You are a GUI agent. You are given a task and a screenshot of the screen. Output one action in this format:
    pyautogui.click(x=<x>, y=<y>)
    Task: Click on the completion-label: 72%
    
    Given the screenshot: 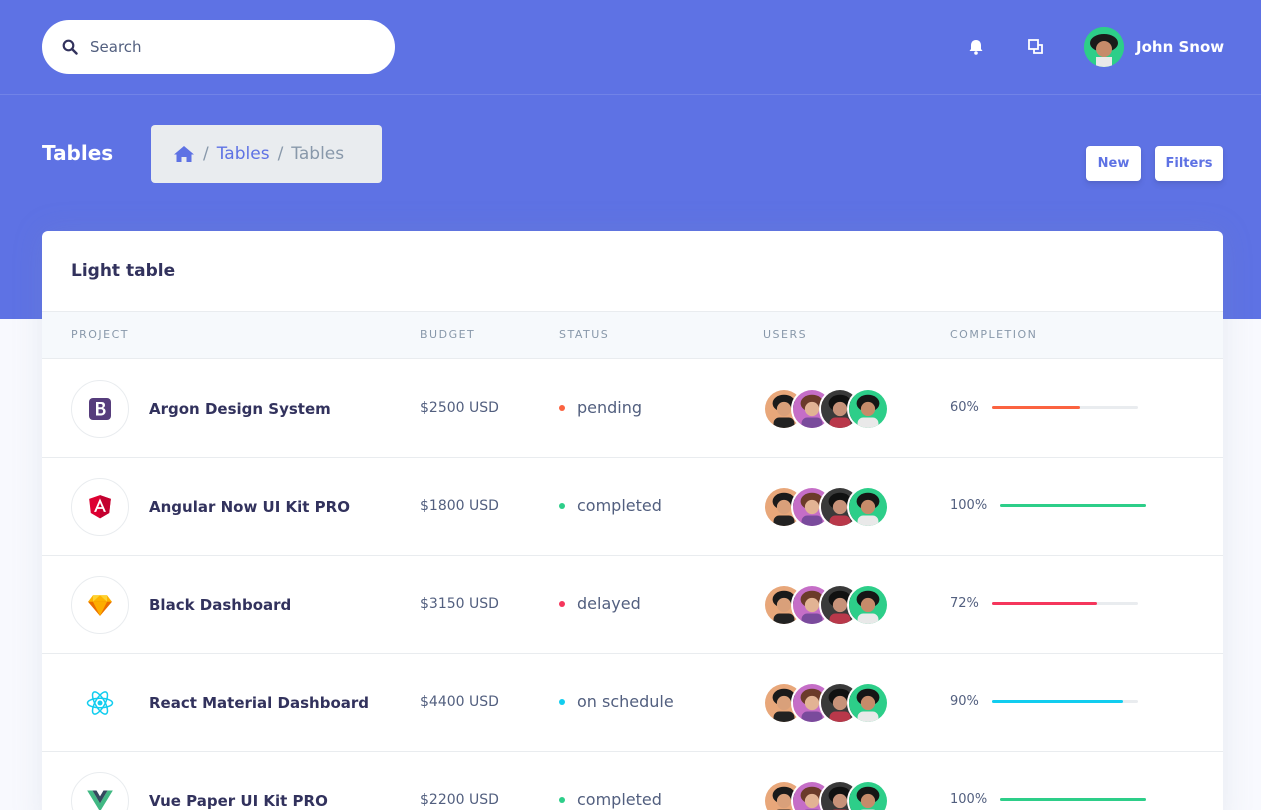 What is the action you would take?
    pyautogui.click(x=964, y=603)
    